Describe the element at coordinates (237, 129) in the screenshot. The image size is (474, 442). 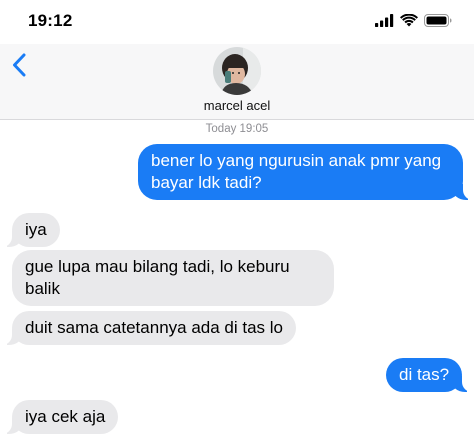
I see `conversation-timestamp: Today 19:05` at that location.